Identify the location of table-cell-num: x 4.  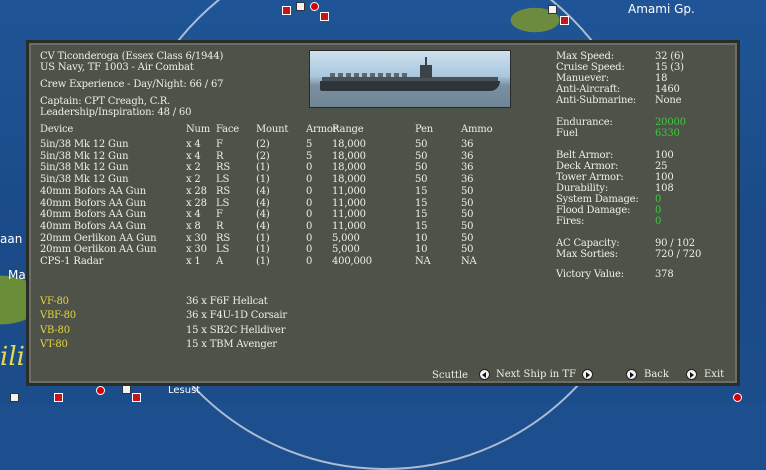
(193, 156).